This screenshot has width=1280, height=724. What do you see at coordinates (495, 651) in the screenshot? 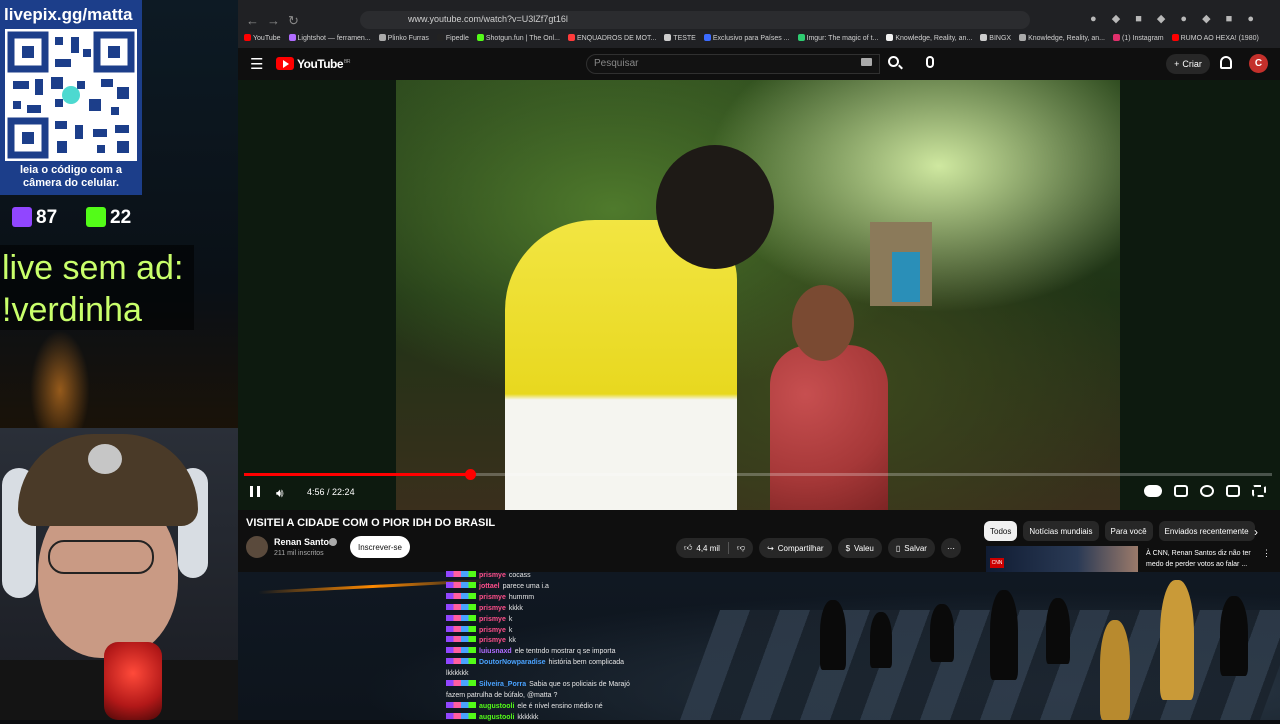
I see `chat-username: luiusnaxd` at bounding box center [495, 651].